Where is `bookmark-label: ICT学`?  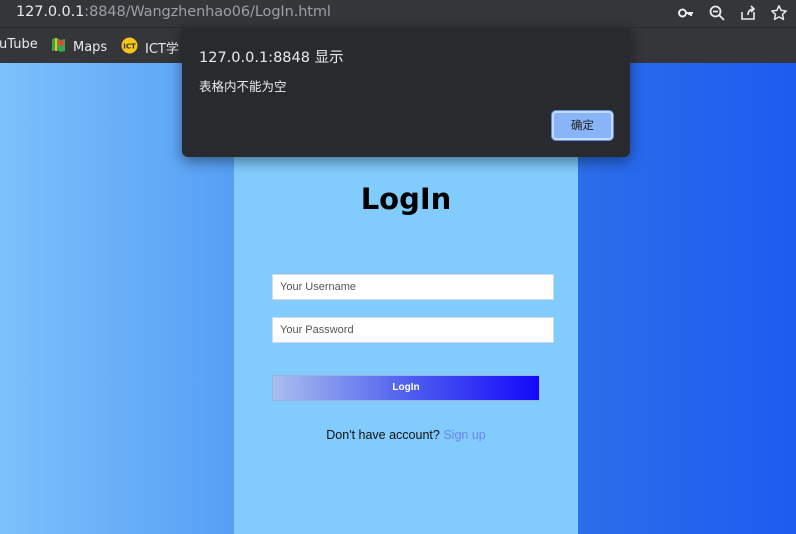 bookmark-label: ICT学 is located at coordinates (162, 49).